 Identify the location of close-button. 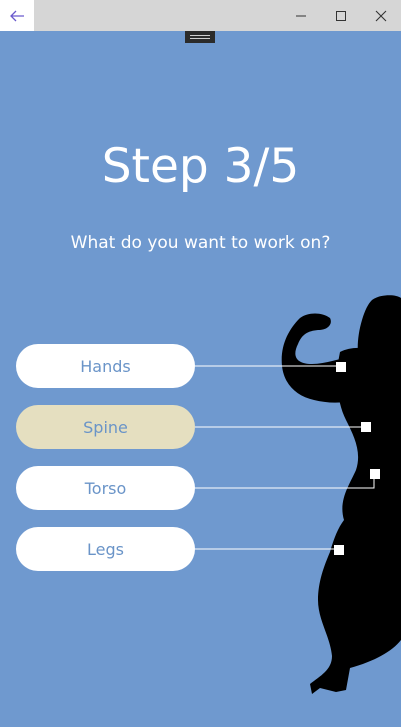
(381, 15).